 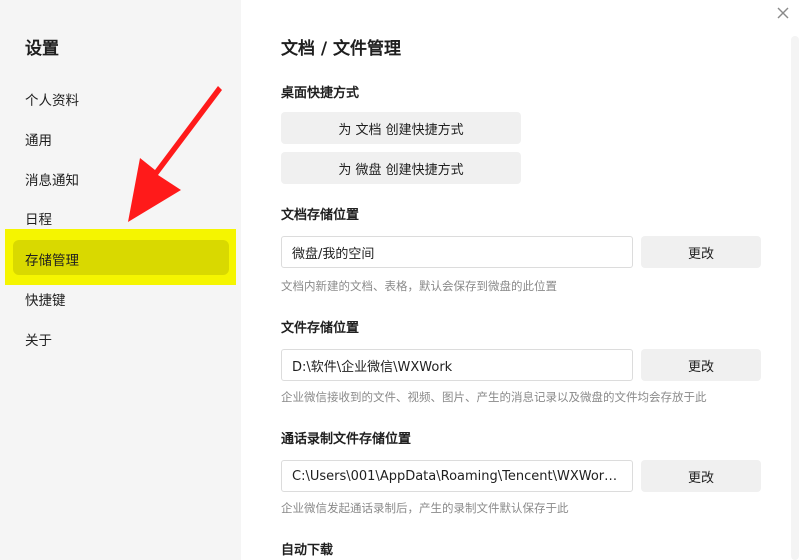 I want to click on sidebar-item-schedule: 日程, so click(x=38, y=218).